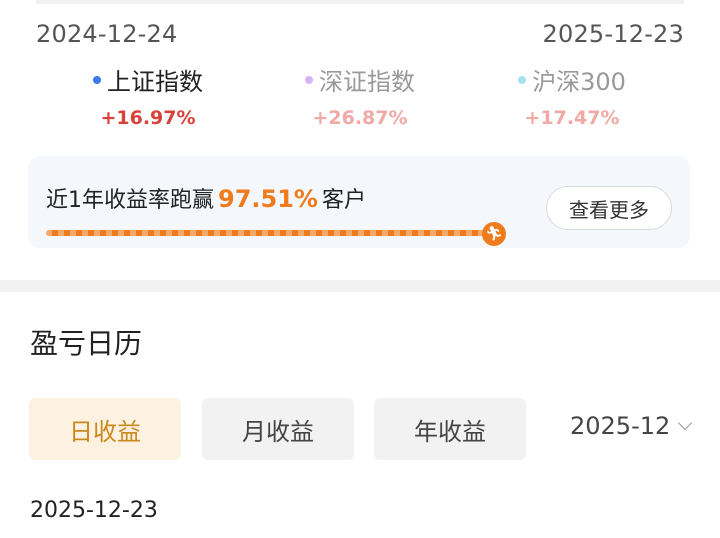  Describe the element at coordinates (107, 34) in the screenshot. I see `range-start-date: 2024-12-24` at that location.